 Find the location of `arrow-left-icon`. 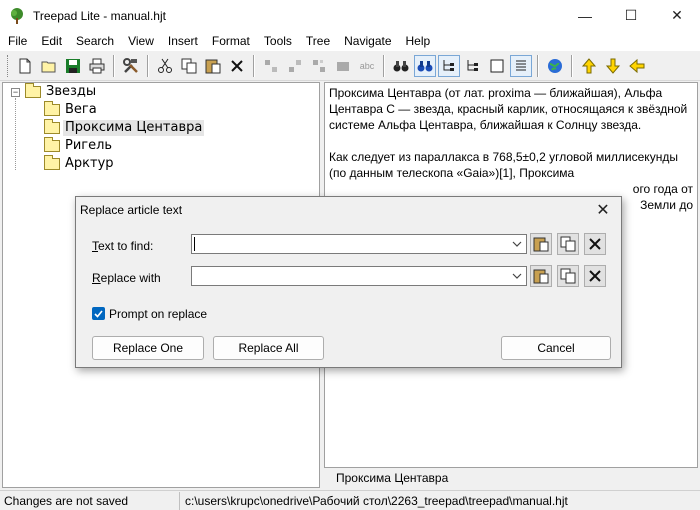

arrow-left-icon is located at coordinates (637, 66).